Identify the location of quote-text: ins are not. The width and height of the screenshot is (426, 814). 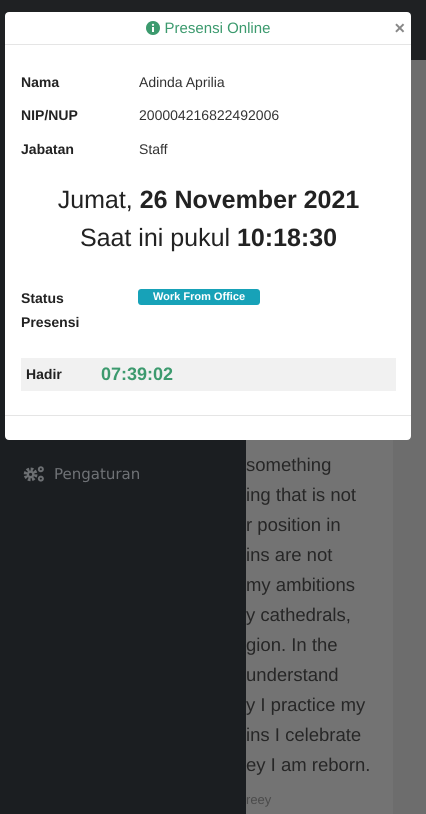
(290, 555).